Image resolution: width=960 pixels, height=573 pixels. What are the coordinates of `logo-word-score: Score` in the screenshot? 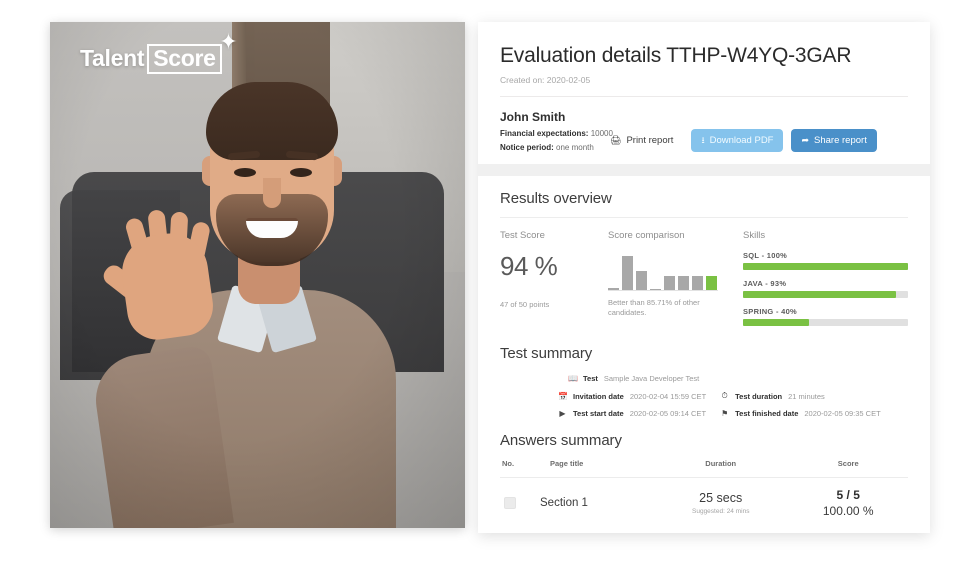 It's located at (184, 59).